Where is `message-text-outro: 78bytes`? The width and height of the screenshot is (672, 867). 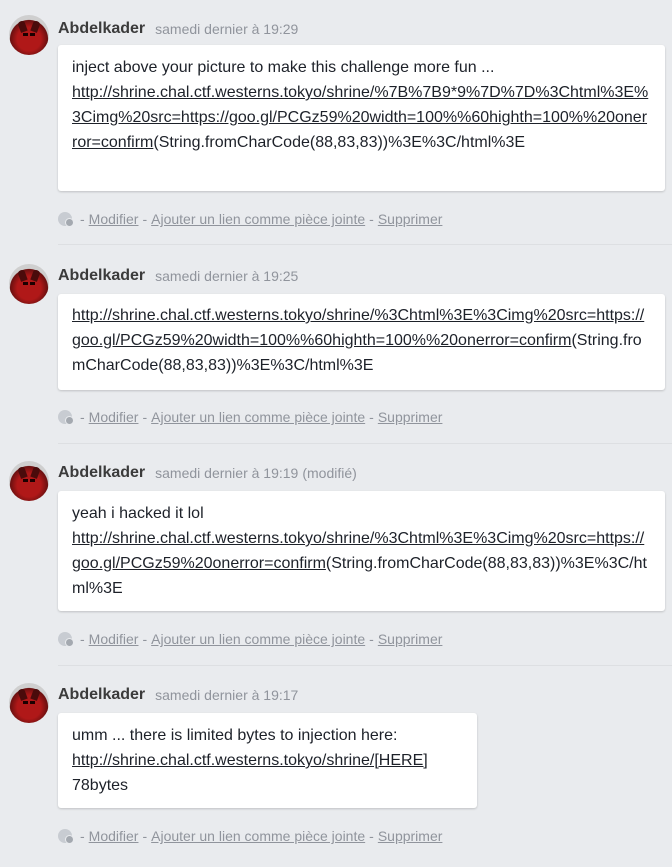
message-text-outro: 78bytes is located at coordinates (100, 785).